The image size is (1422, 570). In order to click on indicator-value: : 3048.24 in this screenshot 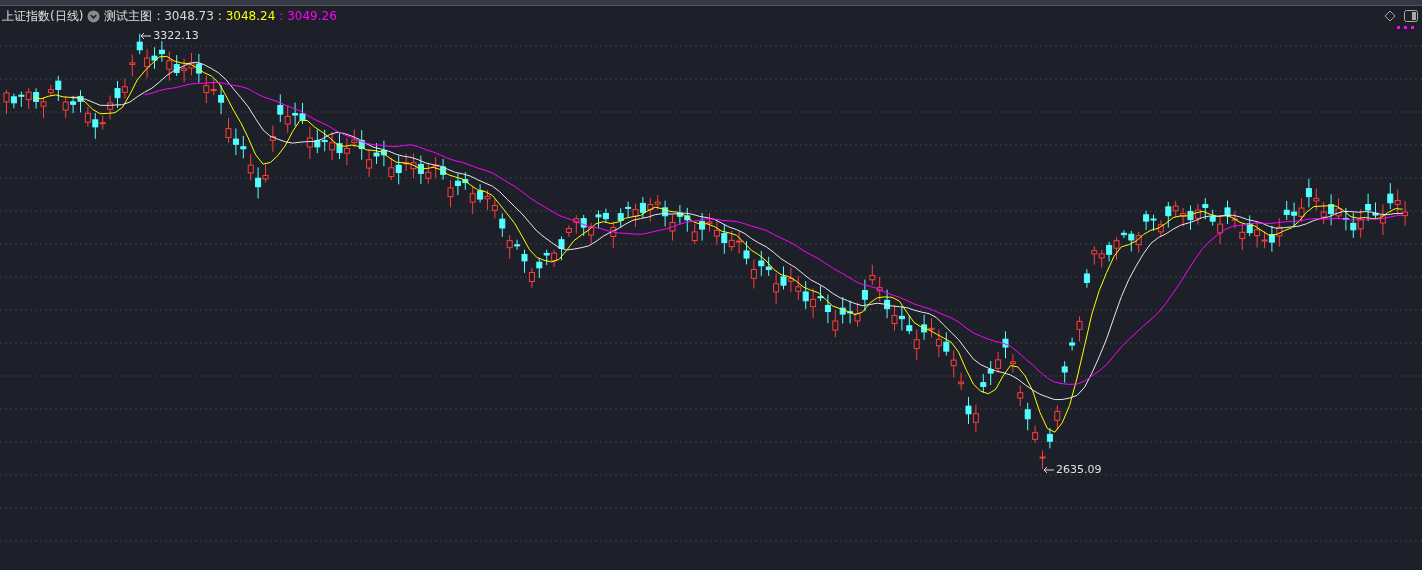, I will do `click(246, 16)`.